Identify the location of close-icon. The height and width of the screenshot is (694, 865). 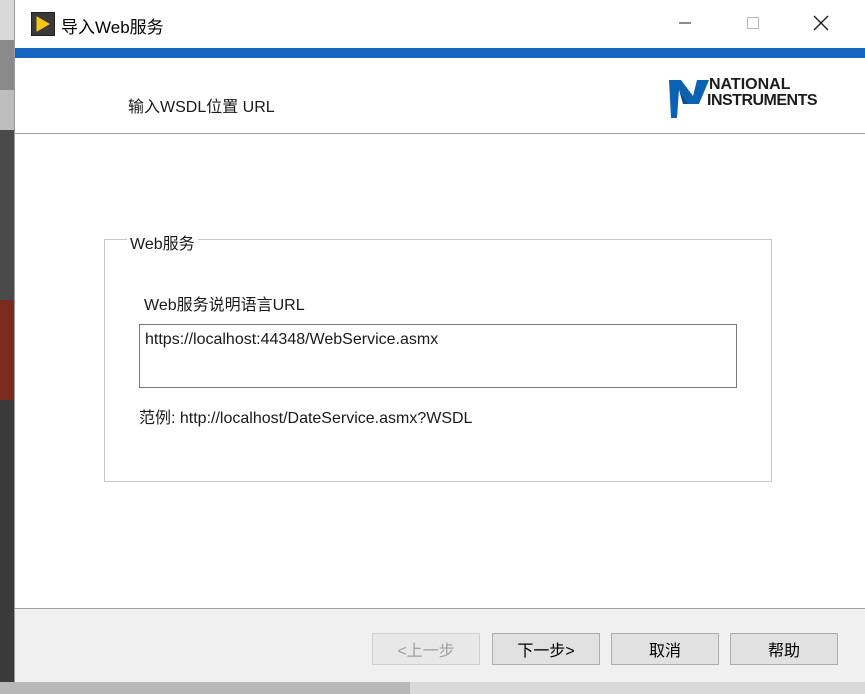
(821, 23).